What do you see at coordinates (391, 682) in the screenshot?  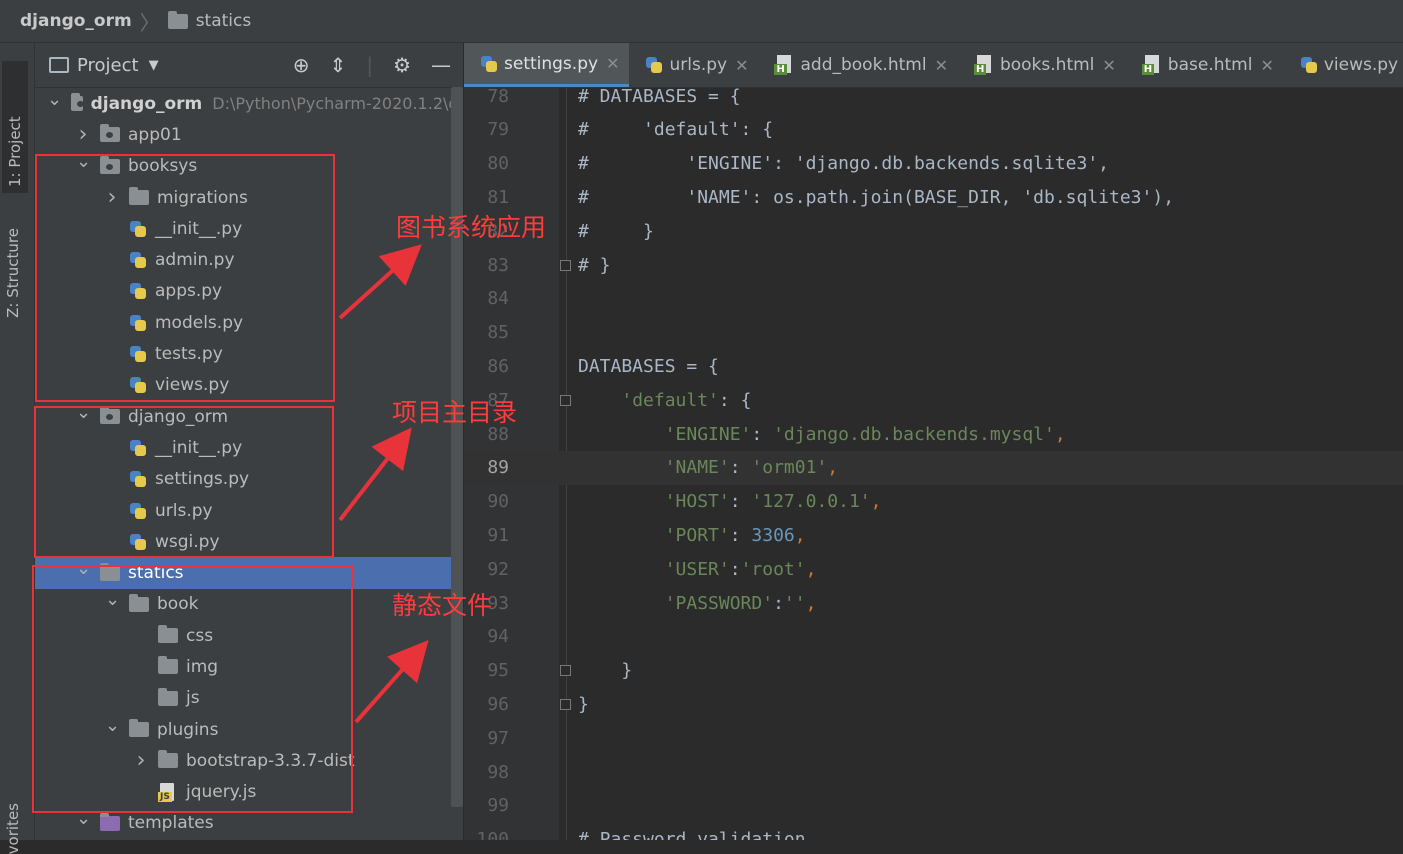 I see `annotation-arrow-statics` at bounding box center [391, 682].